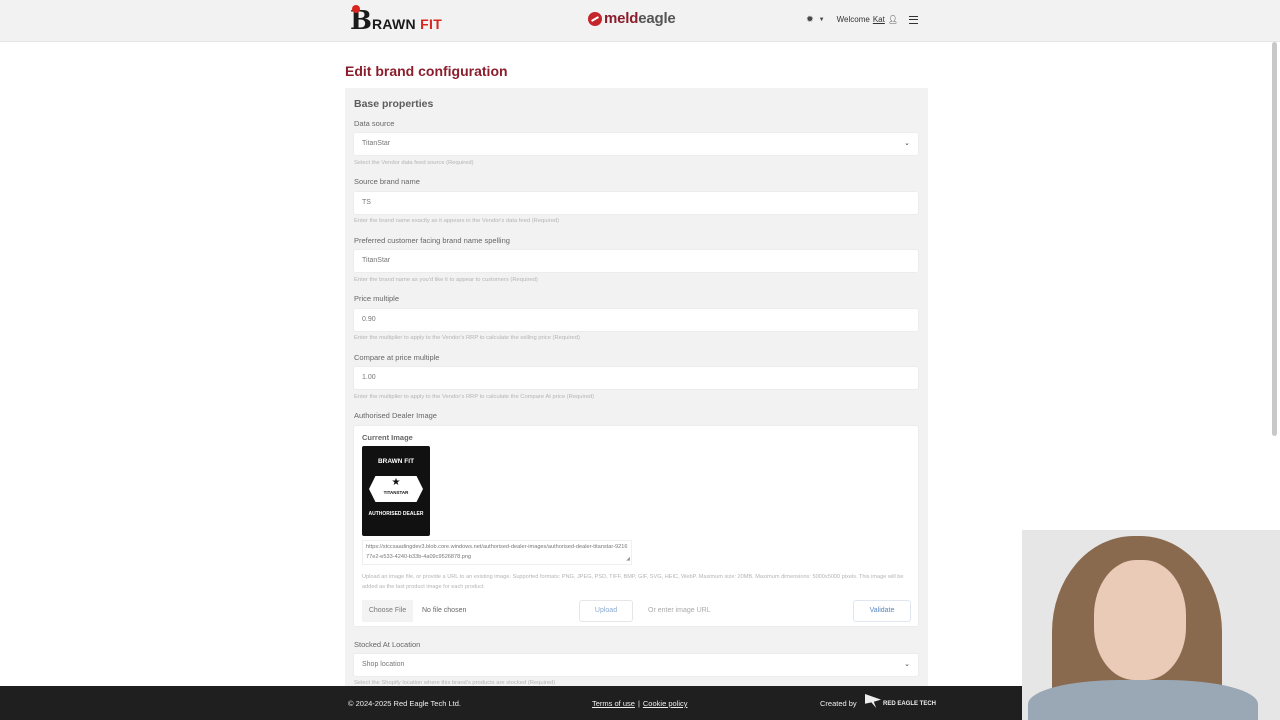 Image resolution: width=1280 pixels, height=720 pixels. Describe the element at coordinates (838, 703) in the screenshot. I see `created-by-text: Created by` at that location.